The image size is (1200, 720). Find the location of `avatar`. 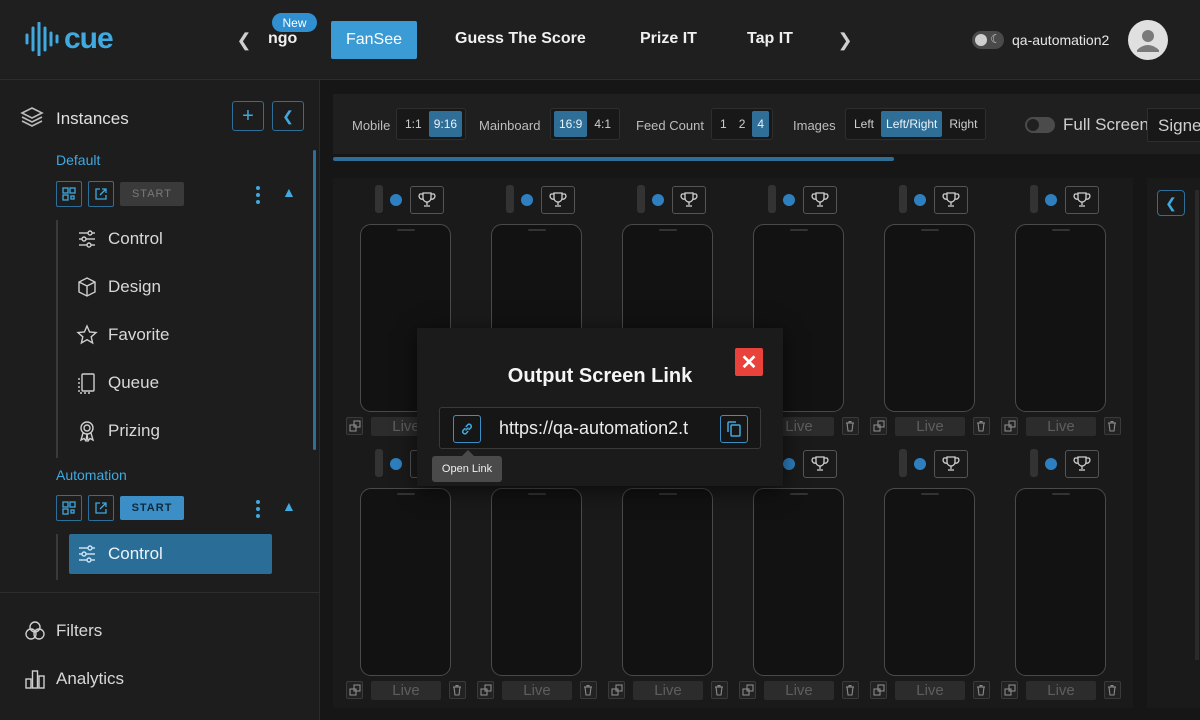

avatar is located at coordinates (1148, 40).